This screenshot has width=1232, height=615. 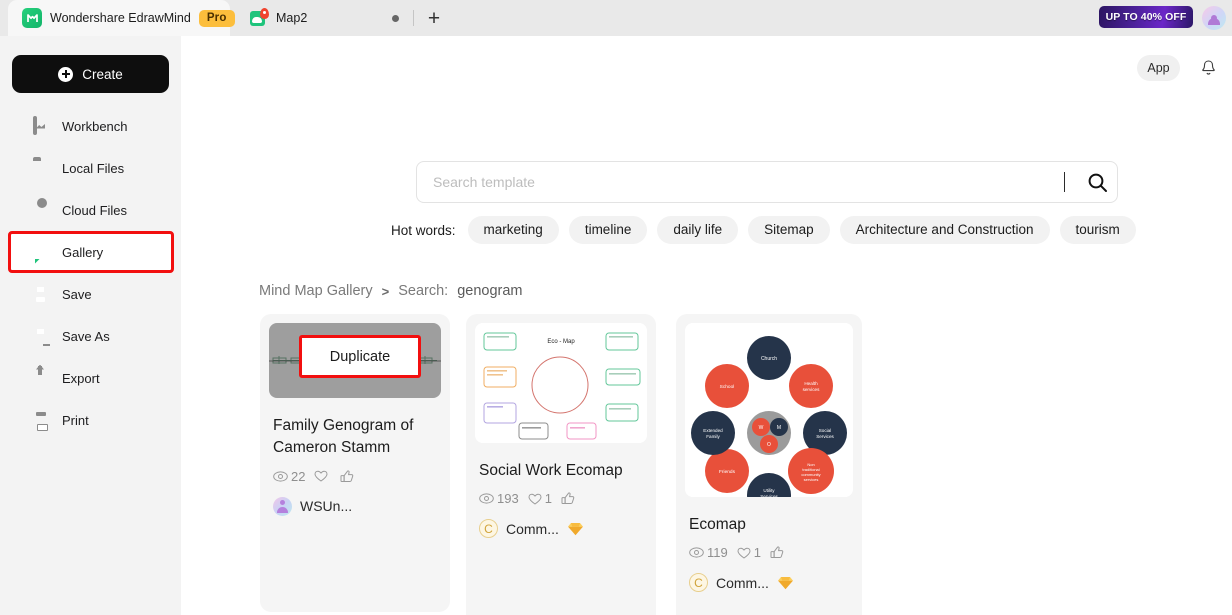 What do you see at coordinates (789, 230) in the screenshot?
I see `hot-word-sitemap: Sitemap` at bounding box center [789, 230].